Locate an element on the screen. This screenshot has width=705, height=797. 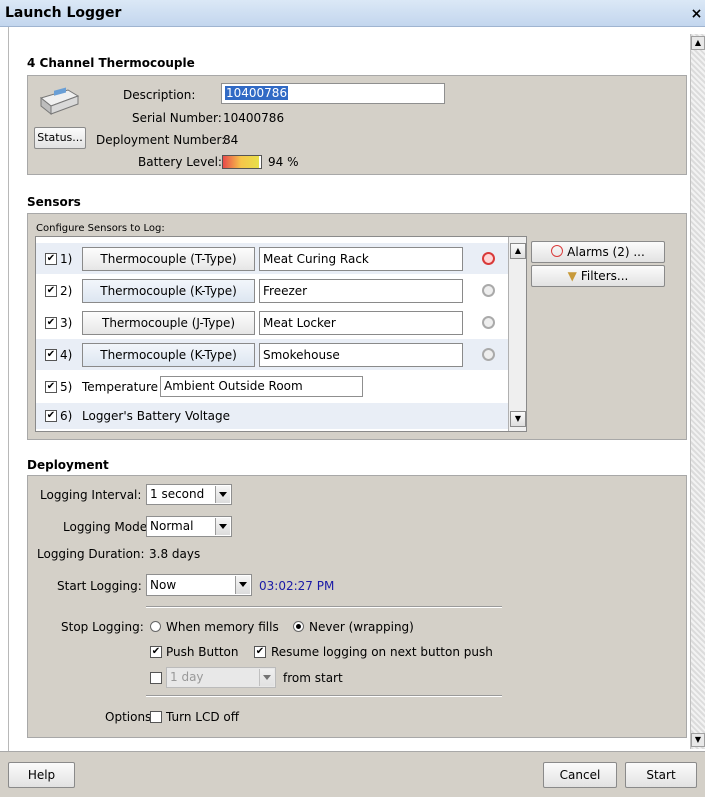
battery-level-value: 94 % is located at coordinates (283, 162).